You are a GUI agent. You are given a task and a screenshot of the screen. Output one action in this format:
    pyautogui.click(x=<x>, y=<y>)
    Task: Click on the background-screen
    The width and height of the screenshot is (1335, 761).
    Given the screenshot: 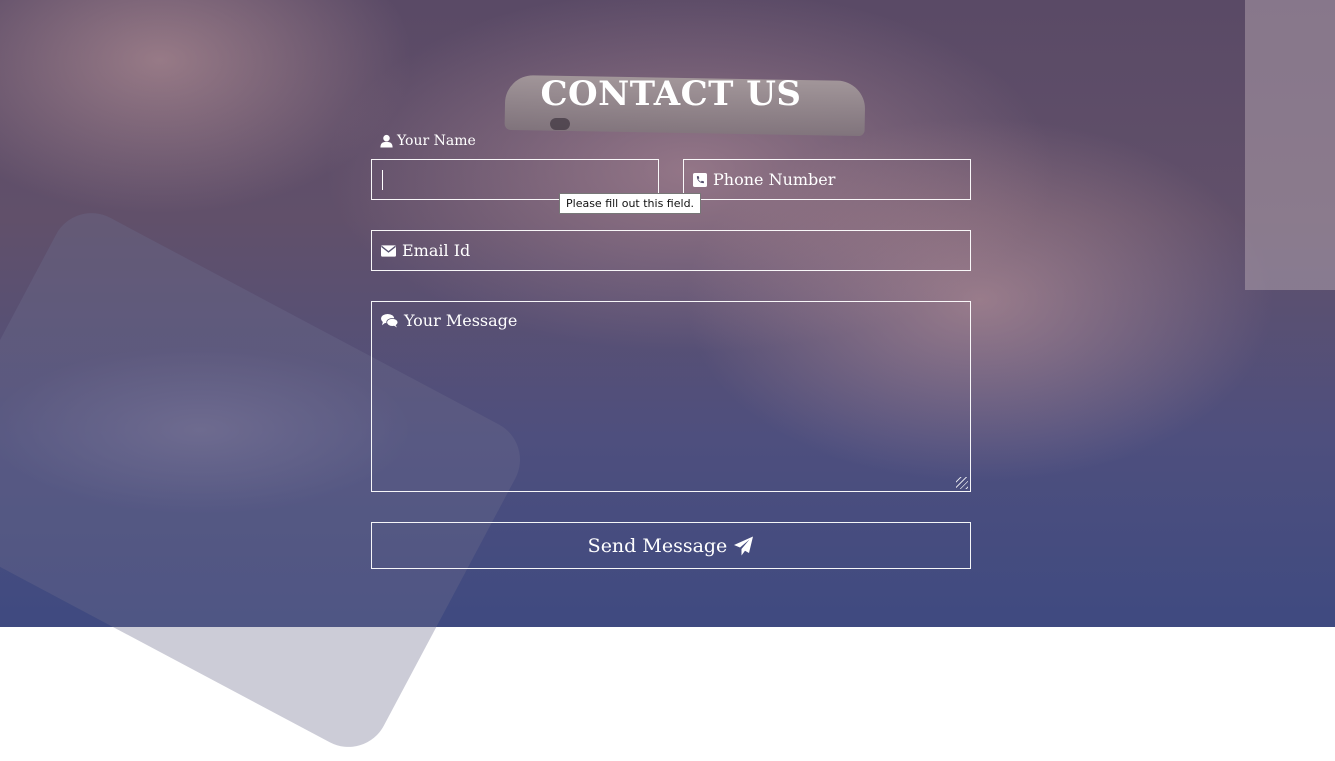 What is the action you would take?
    pyautogui.click(x=1290, y=145)
    